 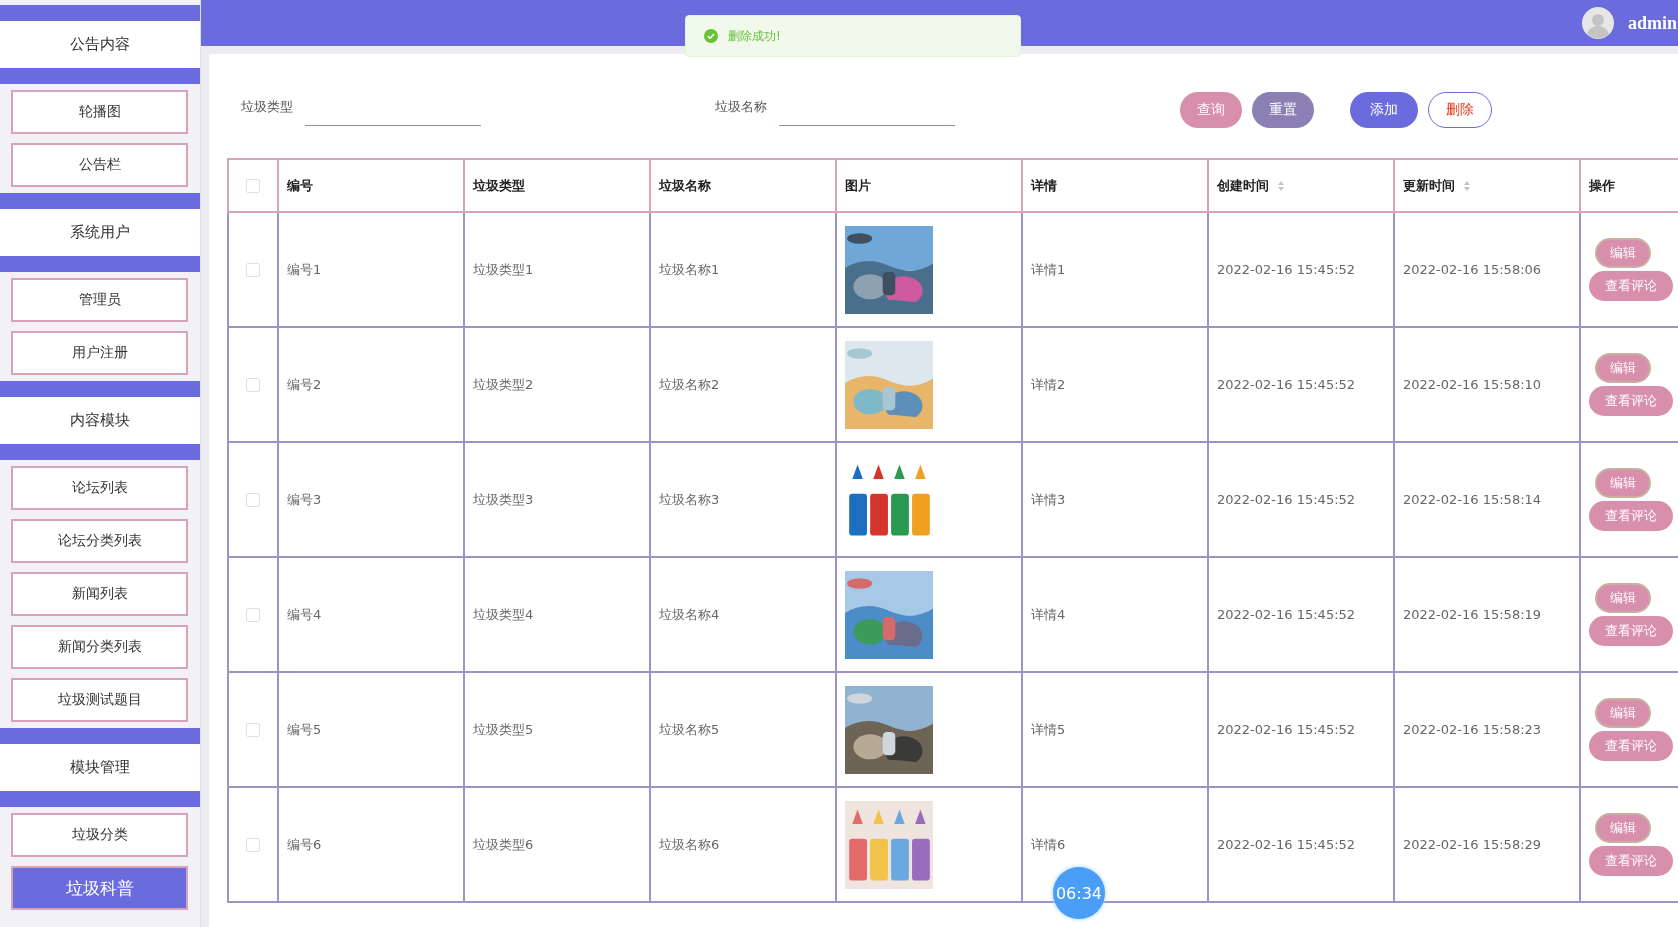 What do you see at coordinates (99, 835) in the screenshot?
I see `menu-item: 垃圾分类` at bounding box center [99, 835].